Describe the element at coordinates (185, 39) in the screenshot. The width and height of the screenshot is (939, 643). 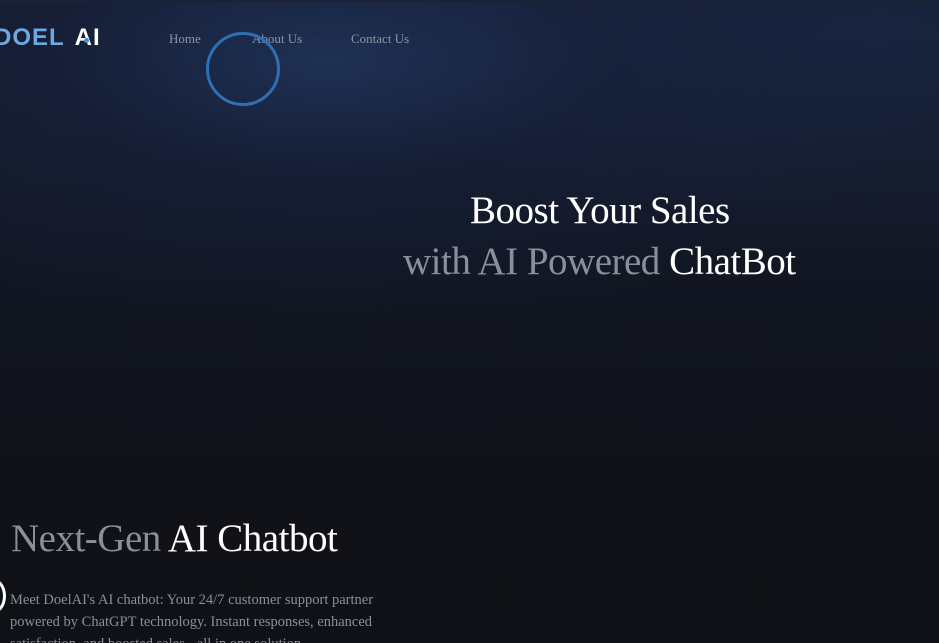
I see `nav-home-link: Home` at that location.